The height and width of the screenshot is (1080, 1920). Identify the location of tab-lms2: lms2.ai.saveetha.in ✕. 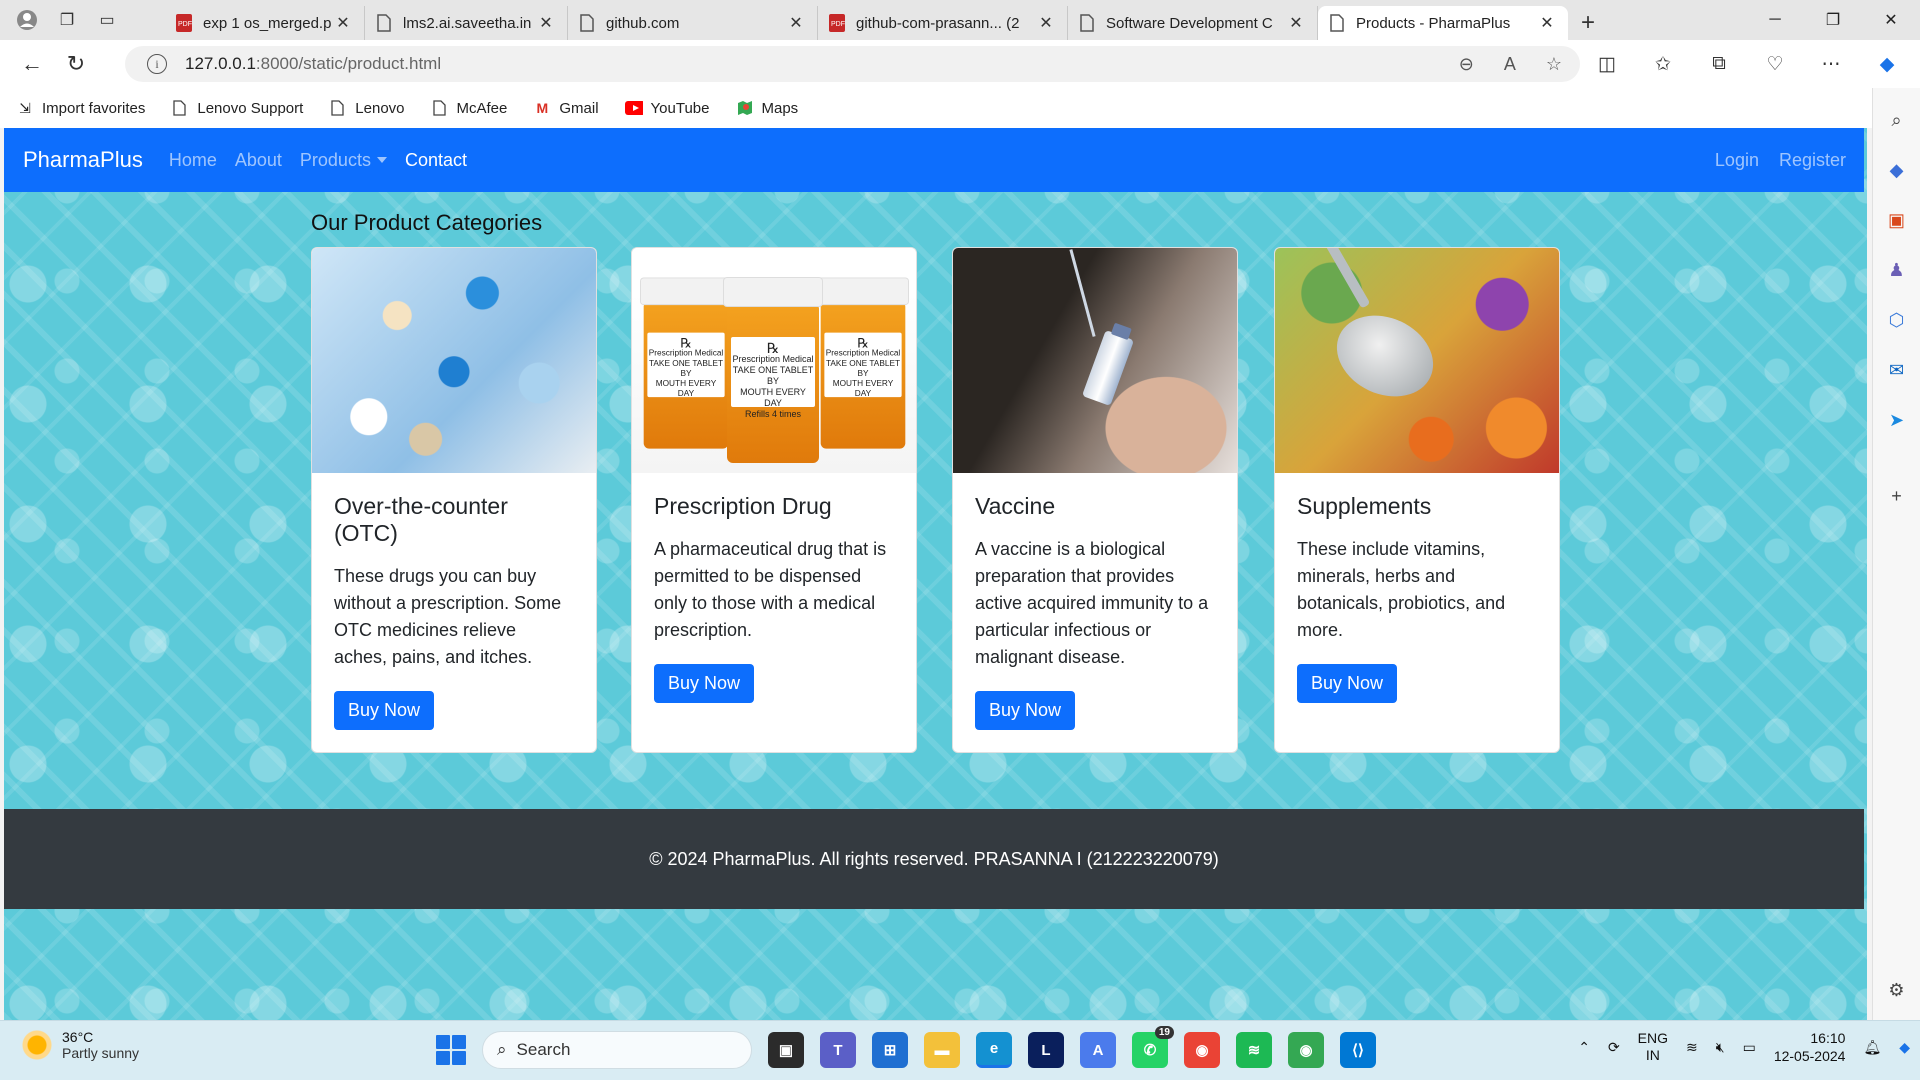
(466, 23).